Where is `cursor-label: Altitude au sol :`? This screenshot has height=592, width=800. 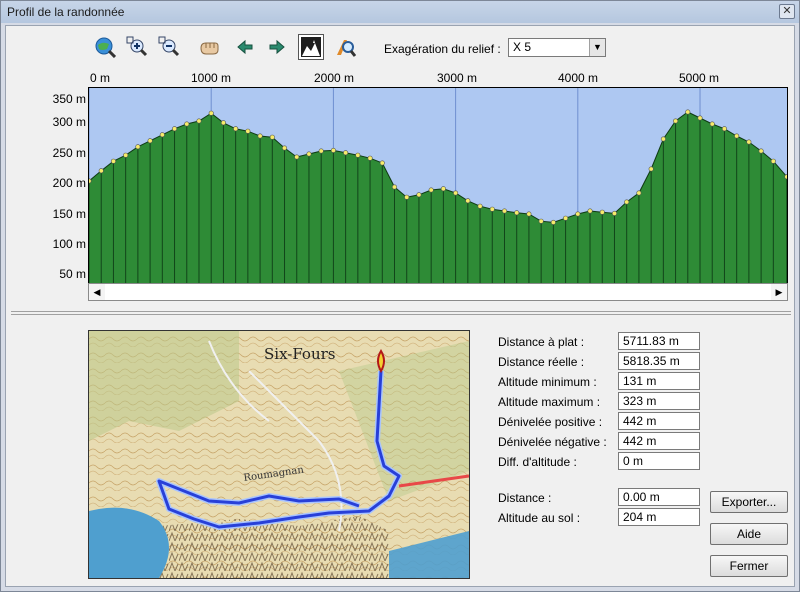
cursor-label: Altitude au sol : is located at coordinates (539, 518).